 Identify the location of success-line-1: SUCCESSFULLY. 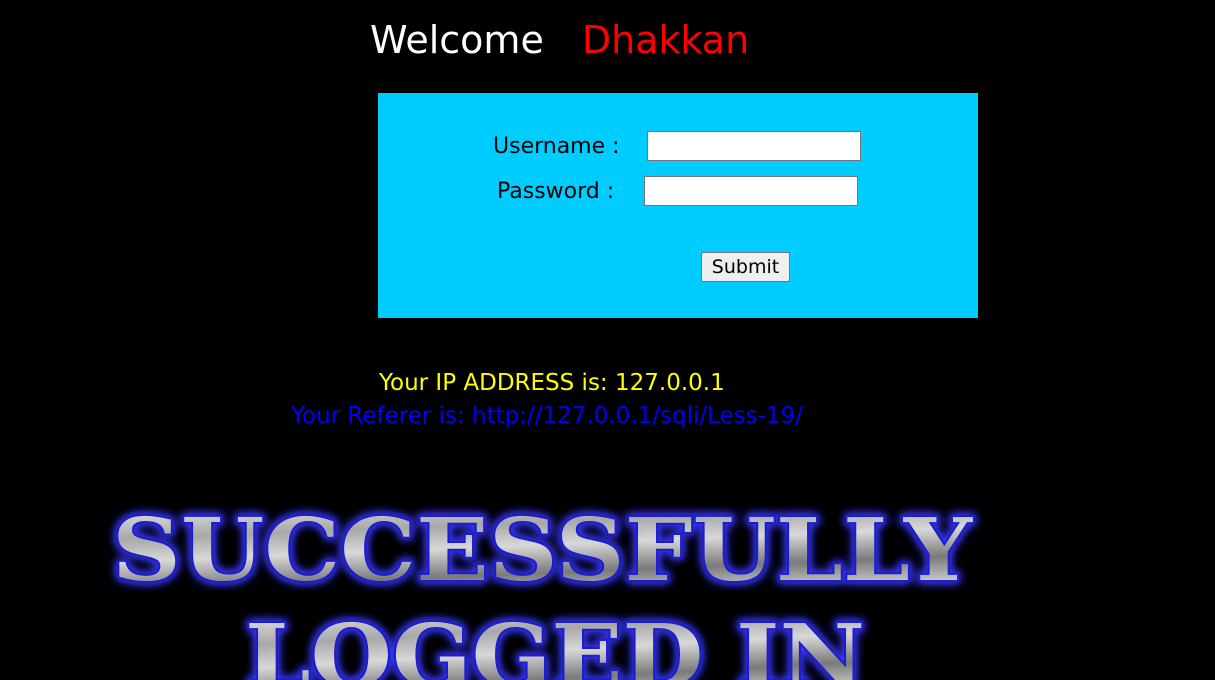
(543, 550).